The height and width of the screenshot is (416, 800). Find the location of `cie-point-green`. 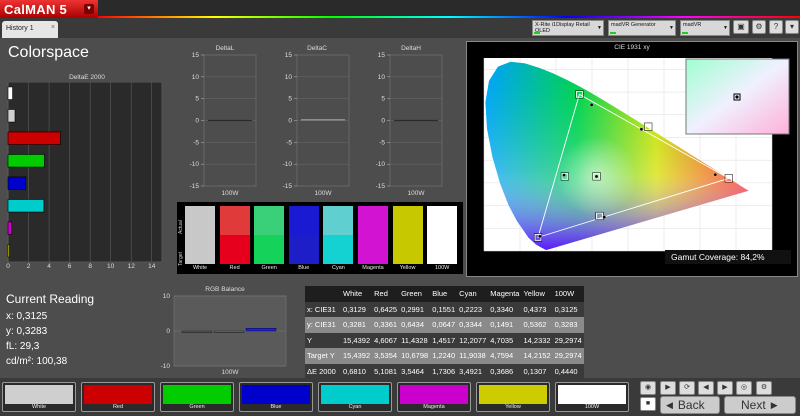

cie-point-green is located at coordinates (591, 105).